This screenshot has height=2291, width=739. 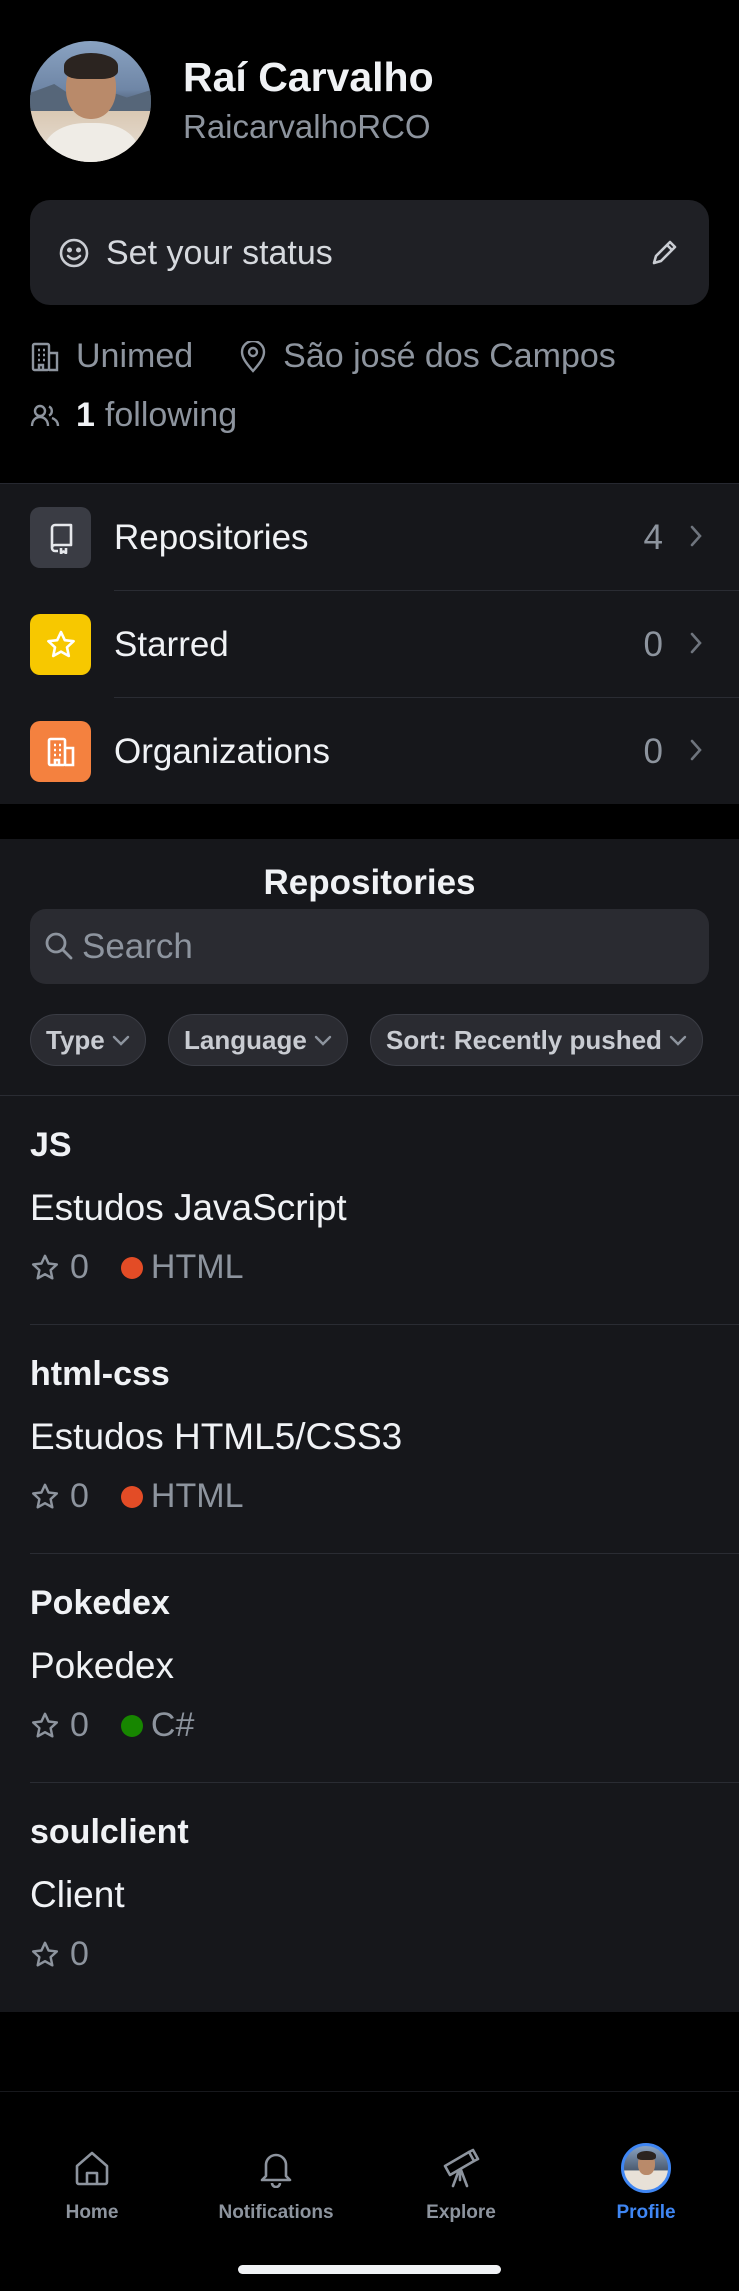 What do you see at coordinates (75, 1039) in the screenshot?
I see `filter-type-label: Type` at bounding box center [75, 1039].